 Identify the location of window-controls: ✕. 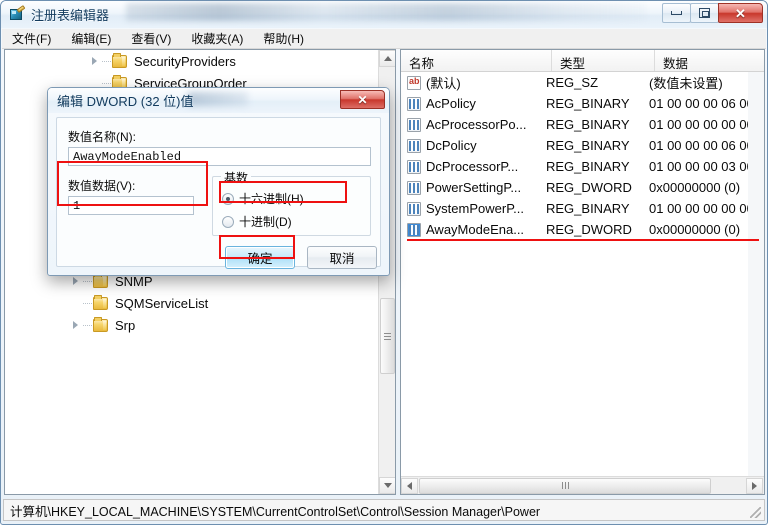
(712, 13).